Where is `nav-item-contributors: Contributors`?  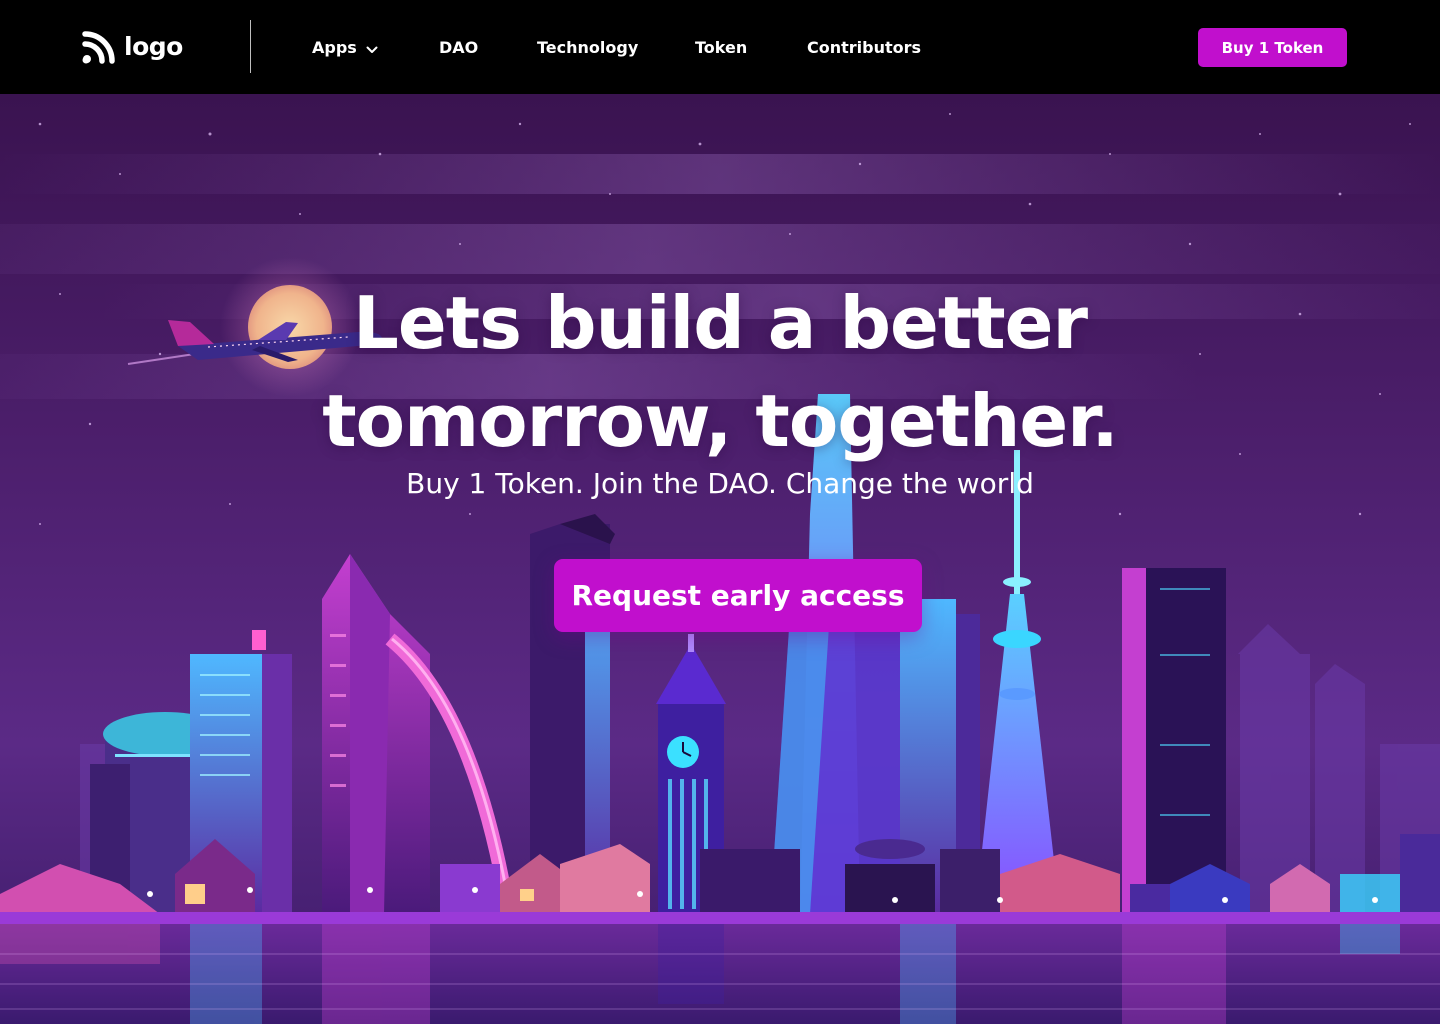 nav-item-contributors: Contributors is located at coordinates (864, 48).